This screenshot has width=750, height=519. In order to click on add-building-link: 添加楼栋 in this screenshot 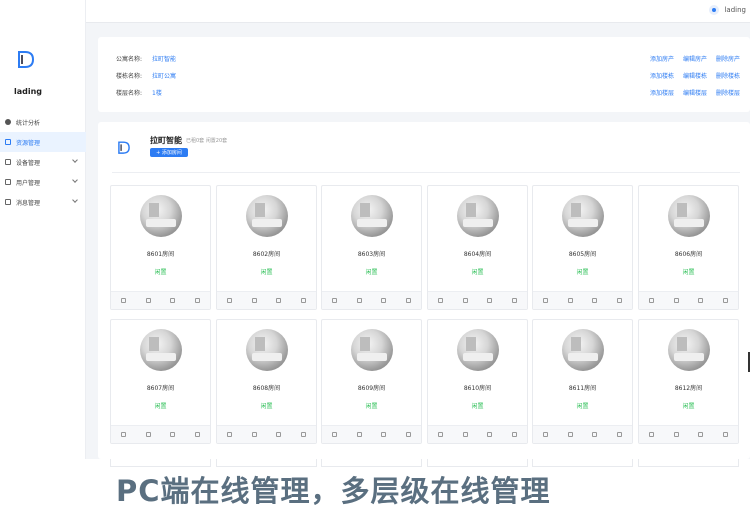, I will do `click(662, 75)`.